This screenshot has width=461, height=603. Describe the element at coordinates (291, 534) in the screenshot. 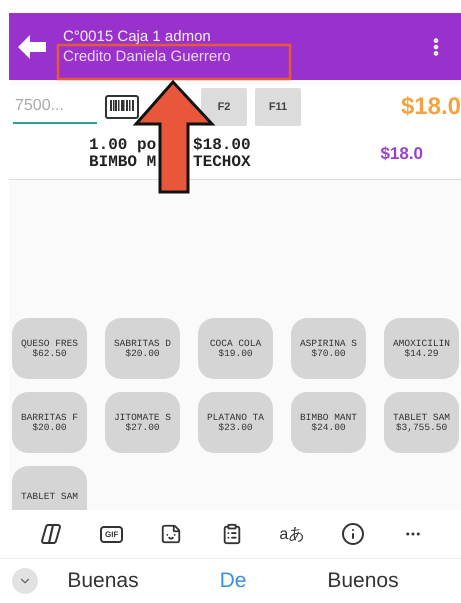

I see `translate-button: aあ` at that location.